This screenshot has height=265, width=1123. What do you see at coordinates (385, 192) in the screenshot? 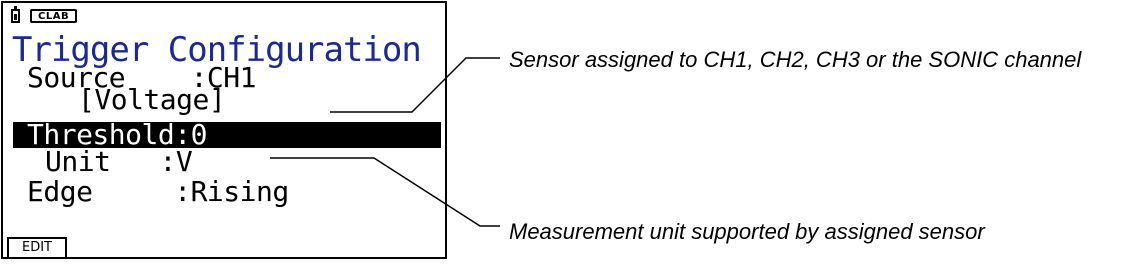
I see `unit-callout-line` at bounding box center [385, 192].